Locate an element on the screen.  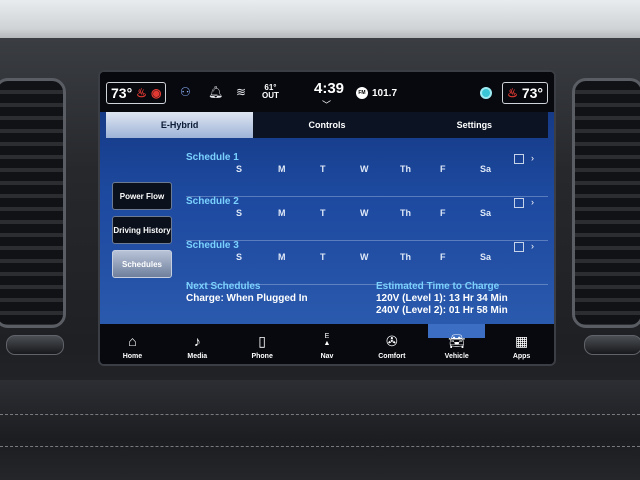
left-air-vent is located at coordinates (33, 203).